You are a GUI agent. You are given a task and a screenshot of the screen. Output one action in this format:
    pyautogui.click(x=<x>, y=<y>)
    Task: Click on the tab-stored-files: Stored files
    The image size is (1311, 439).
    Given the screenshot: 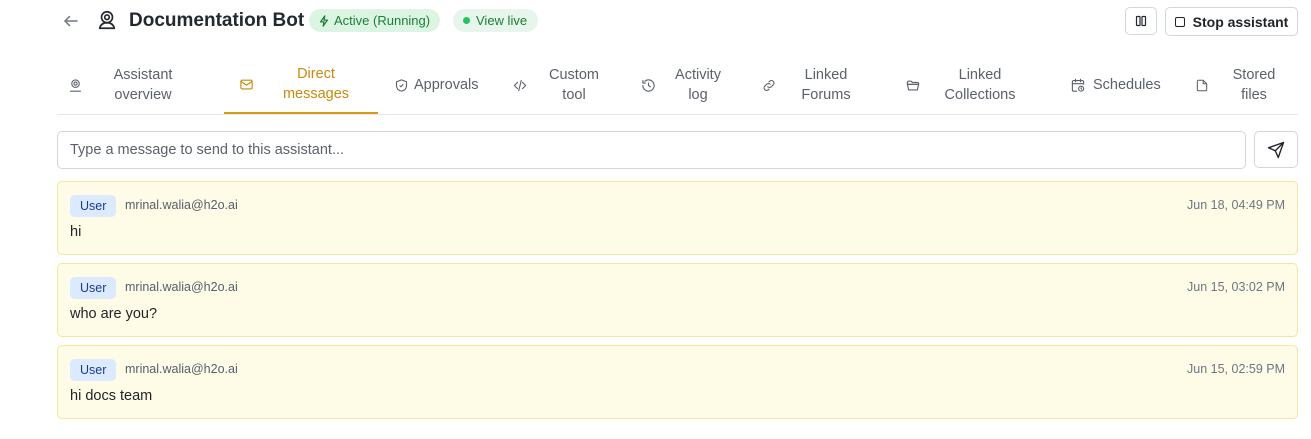 What is the action you would take?
    pyautogui.click(x=1246, y=85)
    